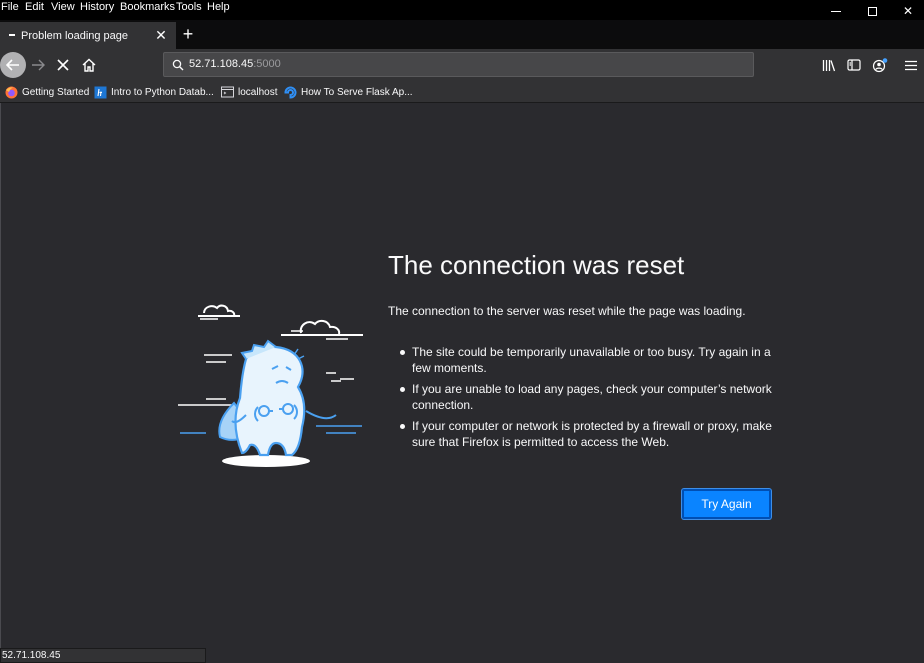 The image size is (924, 663). I want to click on sidebar-button, so click(854, 65).